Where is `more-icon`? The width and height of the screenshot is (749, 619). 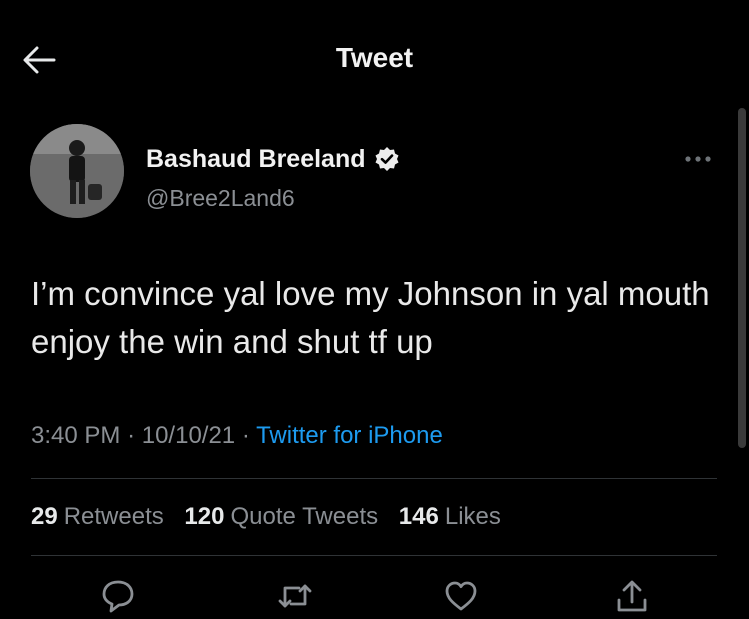 more-icon is located at coordinates (698, 159).